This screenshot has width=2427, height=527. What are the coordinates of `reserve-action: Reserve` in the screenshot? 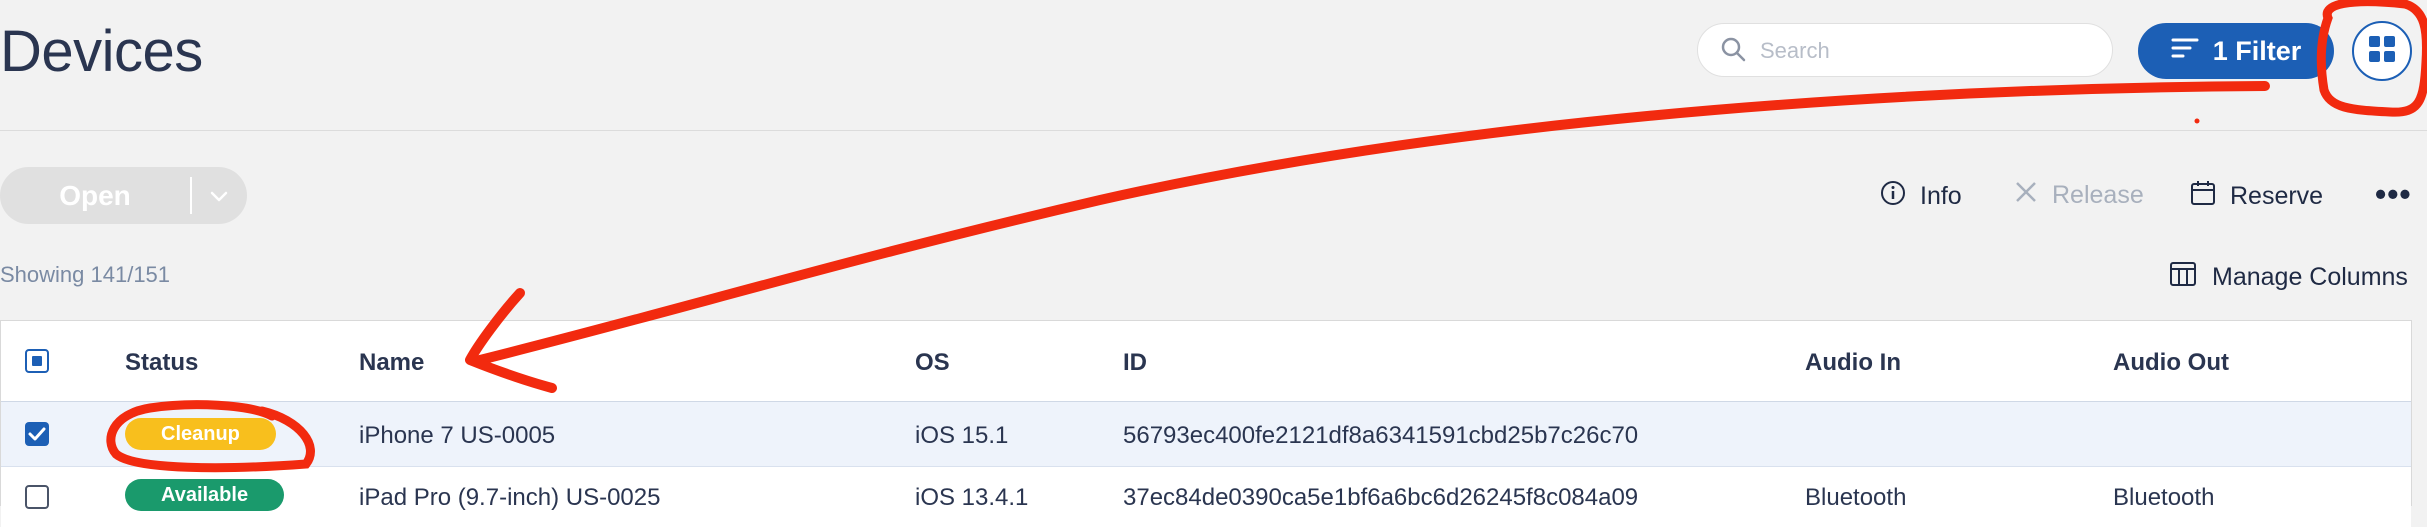 It's located at (2256, 196).